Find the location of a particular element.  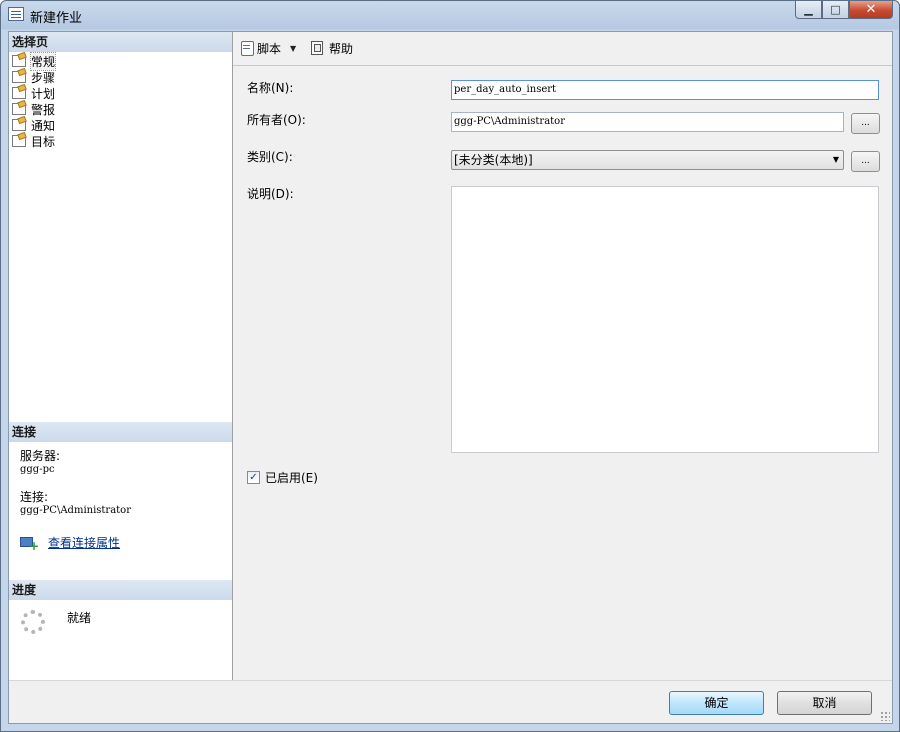

page-item-schedules: 计划 is located at coordinates (33, 93).